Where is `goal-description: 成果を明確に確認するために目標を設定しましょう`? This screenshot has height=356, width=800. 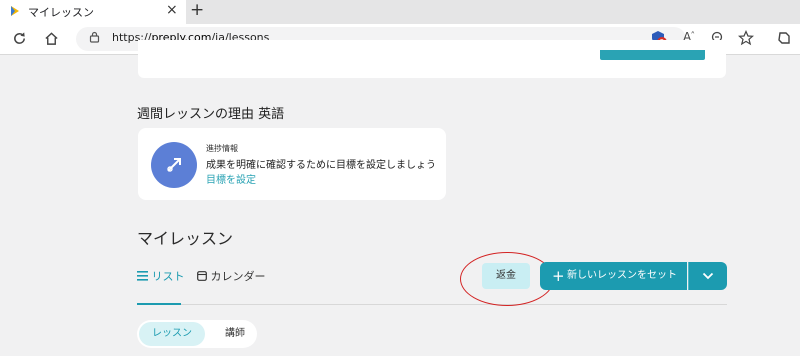 goal-description: 成果を明確に確認するために目標を設定しましょう is located at coordinates (321, 165).